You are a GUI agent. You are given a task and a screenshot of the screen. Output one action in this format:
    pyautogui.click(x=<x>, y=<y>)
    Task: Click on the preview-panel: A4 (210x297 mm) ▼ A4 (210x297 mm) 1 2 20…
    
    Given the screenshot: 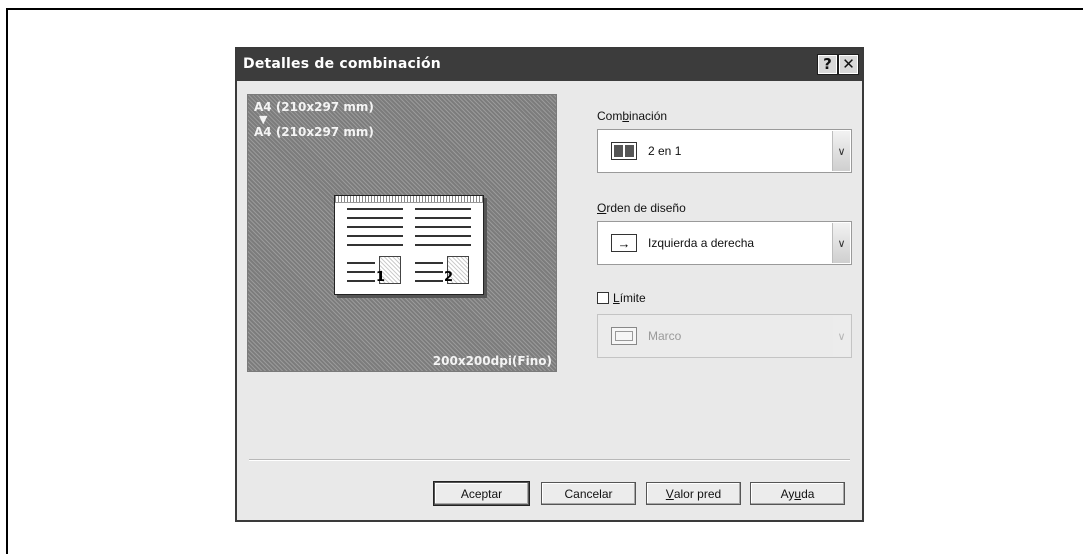 What is the action you would take?
    pyautogui.click(x=402, y=233)
    